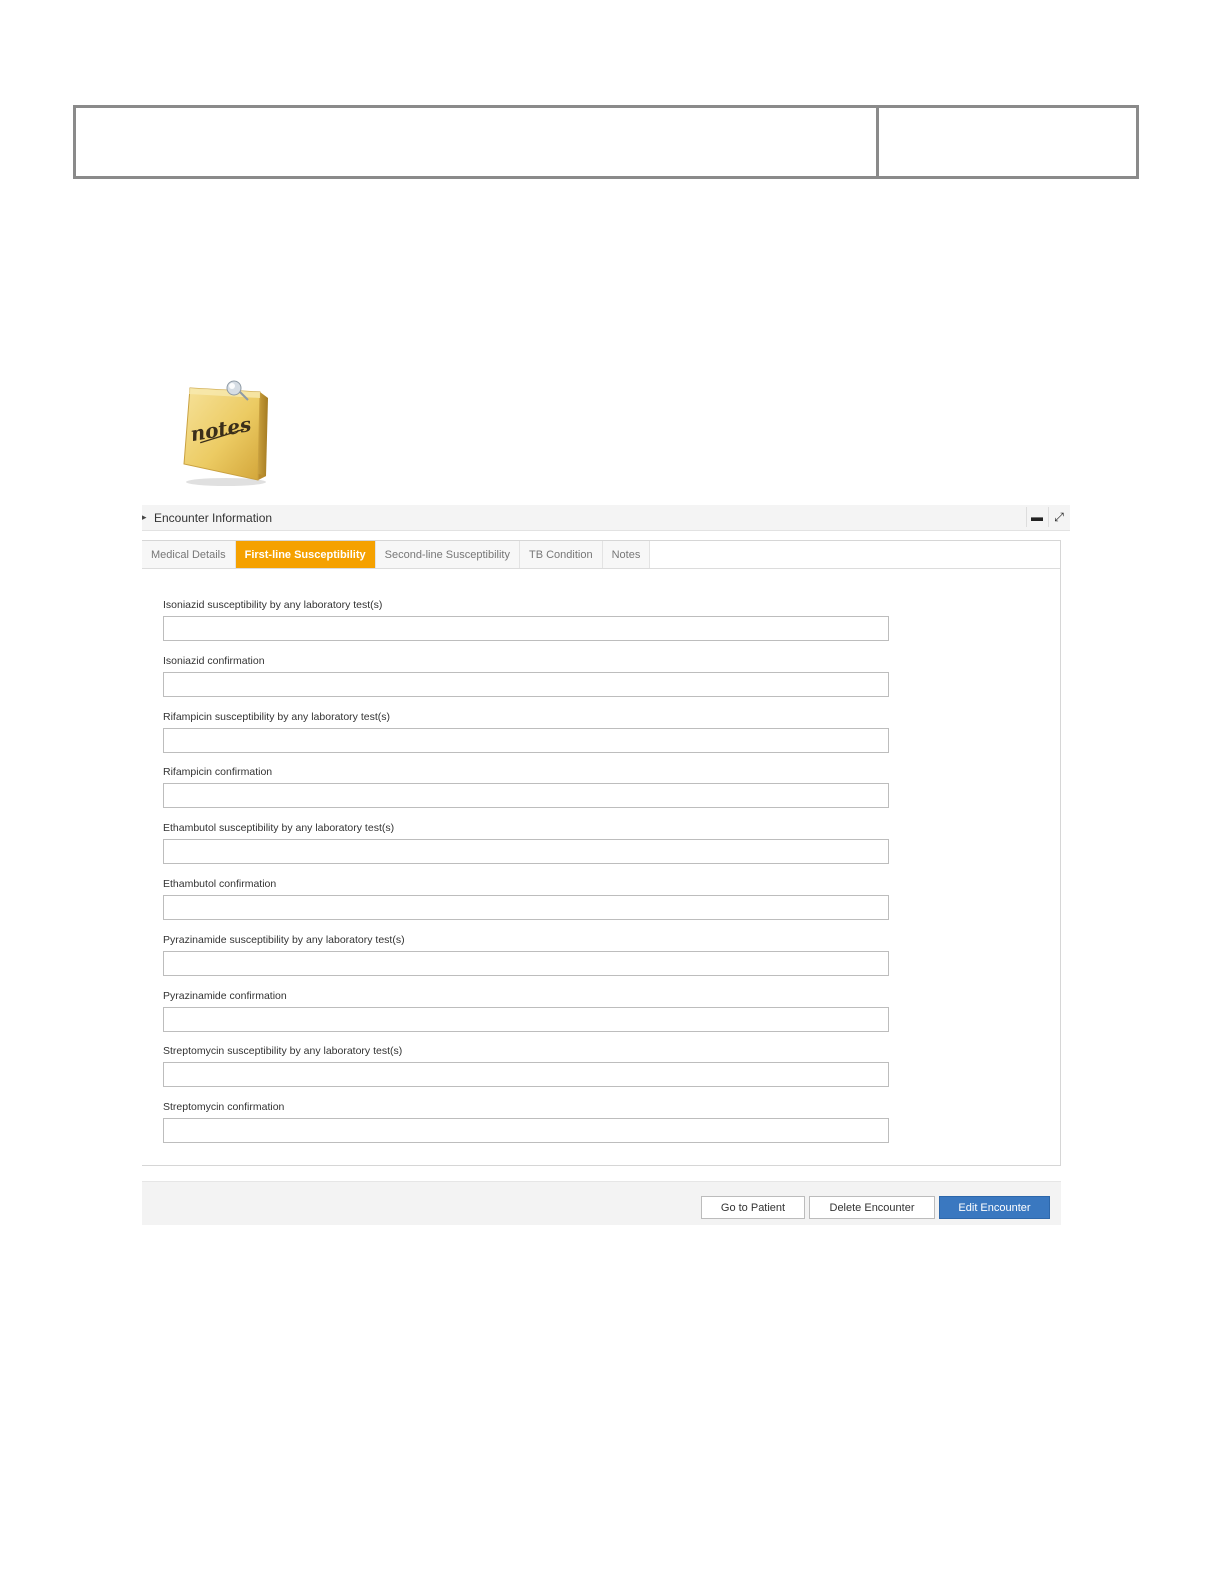 Image resolution: width=1224 pixels, height=1584 pixels. I want to click on go-to-patient-button: Go to Patient, so click(753, 1207).